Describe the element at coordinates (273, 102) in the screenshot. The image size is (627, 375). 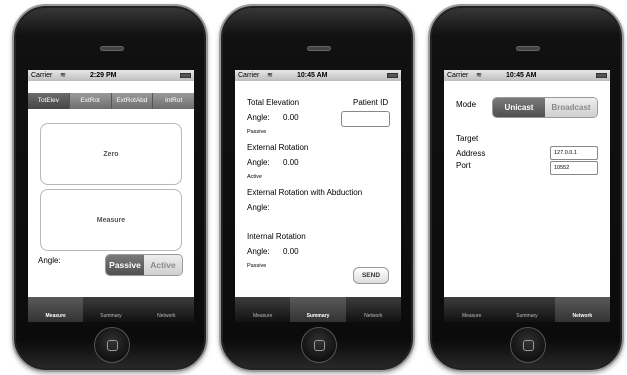
I see `total-elevation-heading: Total Elevation` at that location.